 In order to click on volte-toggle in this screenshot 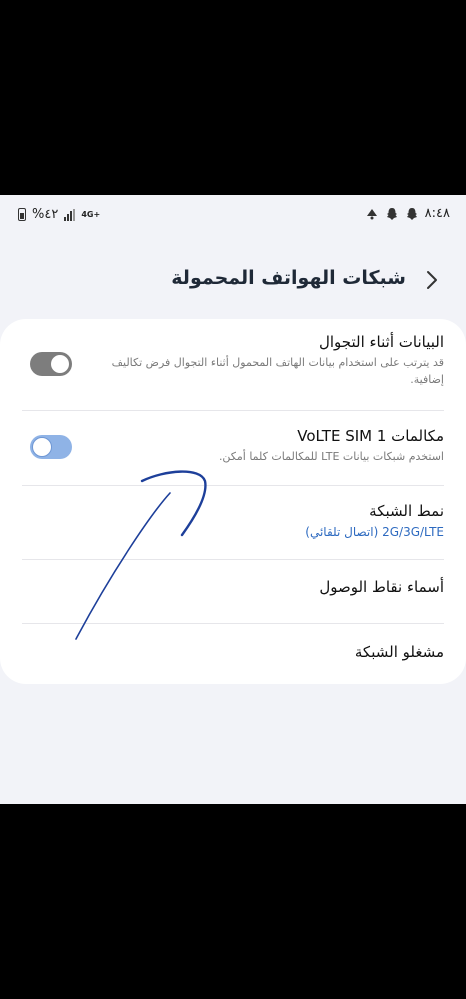, I will do `click(51, 447)`.